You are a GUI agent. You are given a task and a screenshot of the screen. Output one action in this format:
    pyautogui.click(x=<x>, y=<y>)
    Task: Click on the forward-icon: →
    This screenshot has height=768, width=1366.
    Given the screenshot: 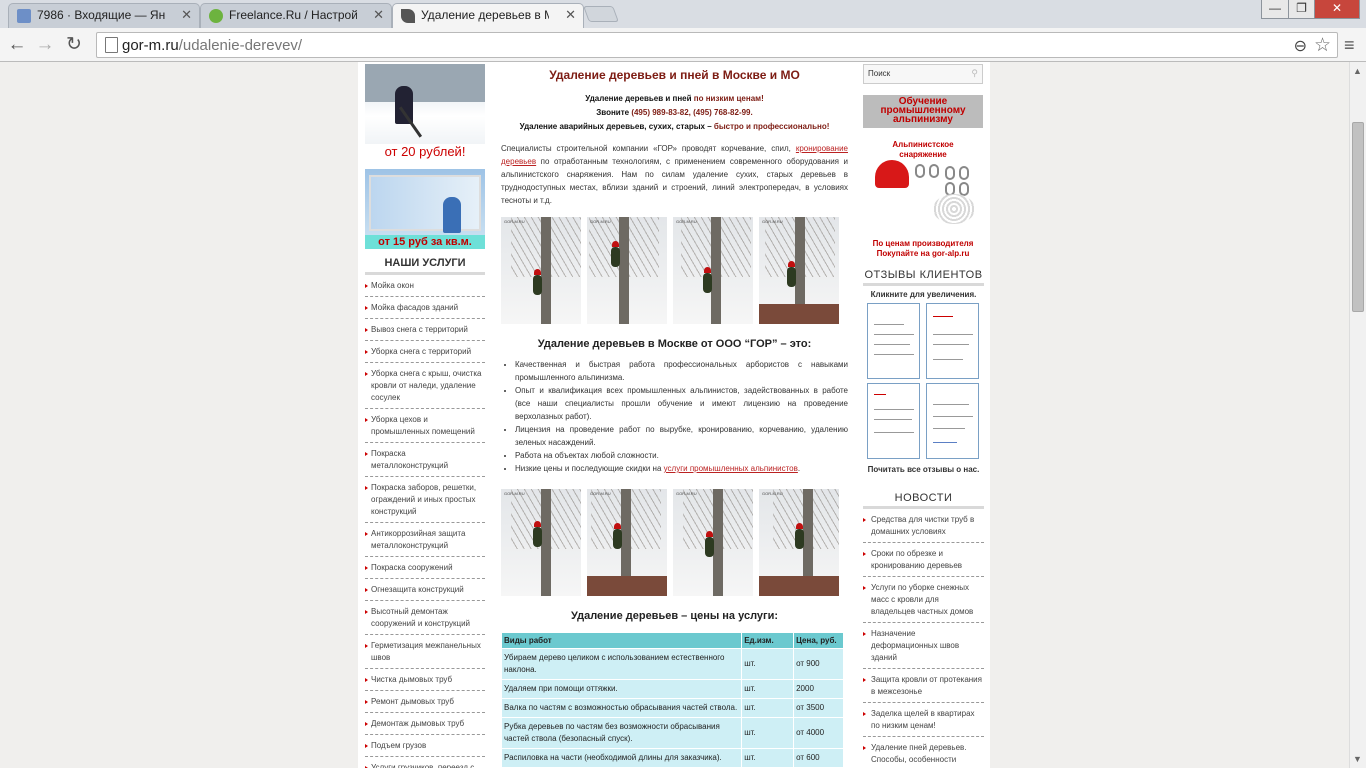 What is the action you would take?
    pyautogui.click(x=45, y=45)
    